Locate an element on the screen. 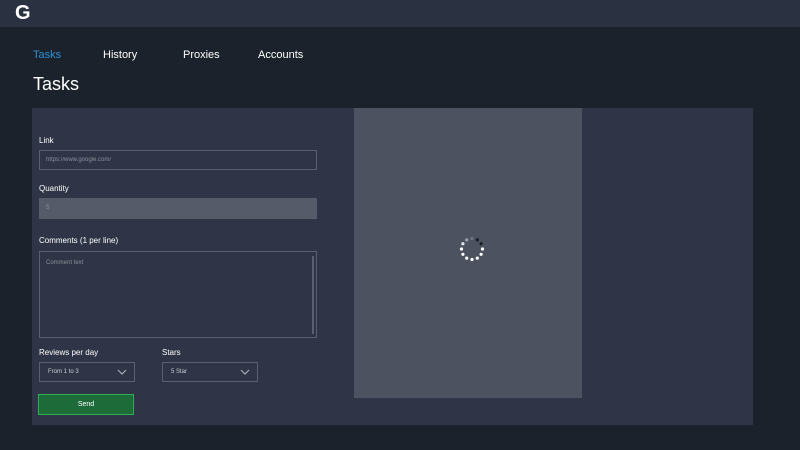 The image size is (800, 450). nav-tab-tasks: Tasks is located at coordinates (47, 55).